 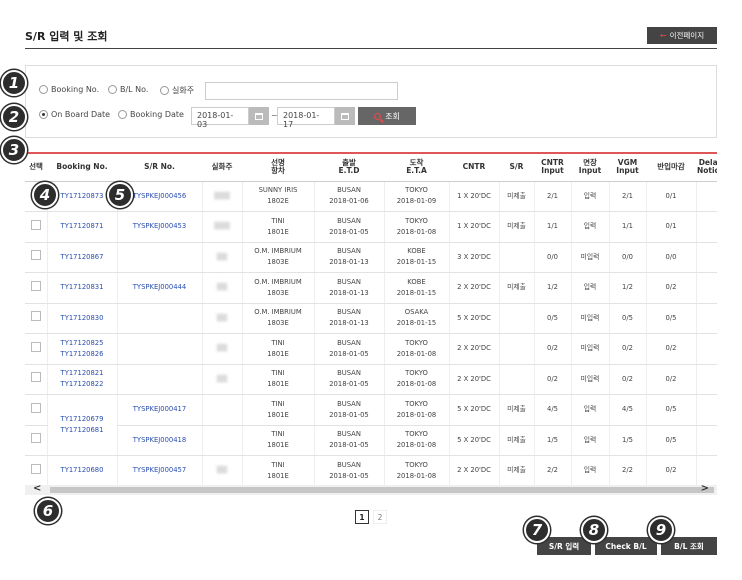 What do you see at coordinates (473, 227) in the screenshot?
I see `cntr-cell: 1 X 20'DC` at bounding box center [473, 227].